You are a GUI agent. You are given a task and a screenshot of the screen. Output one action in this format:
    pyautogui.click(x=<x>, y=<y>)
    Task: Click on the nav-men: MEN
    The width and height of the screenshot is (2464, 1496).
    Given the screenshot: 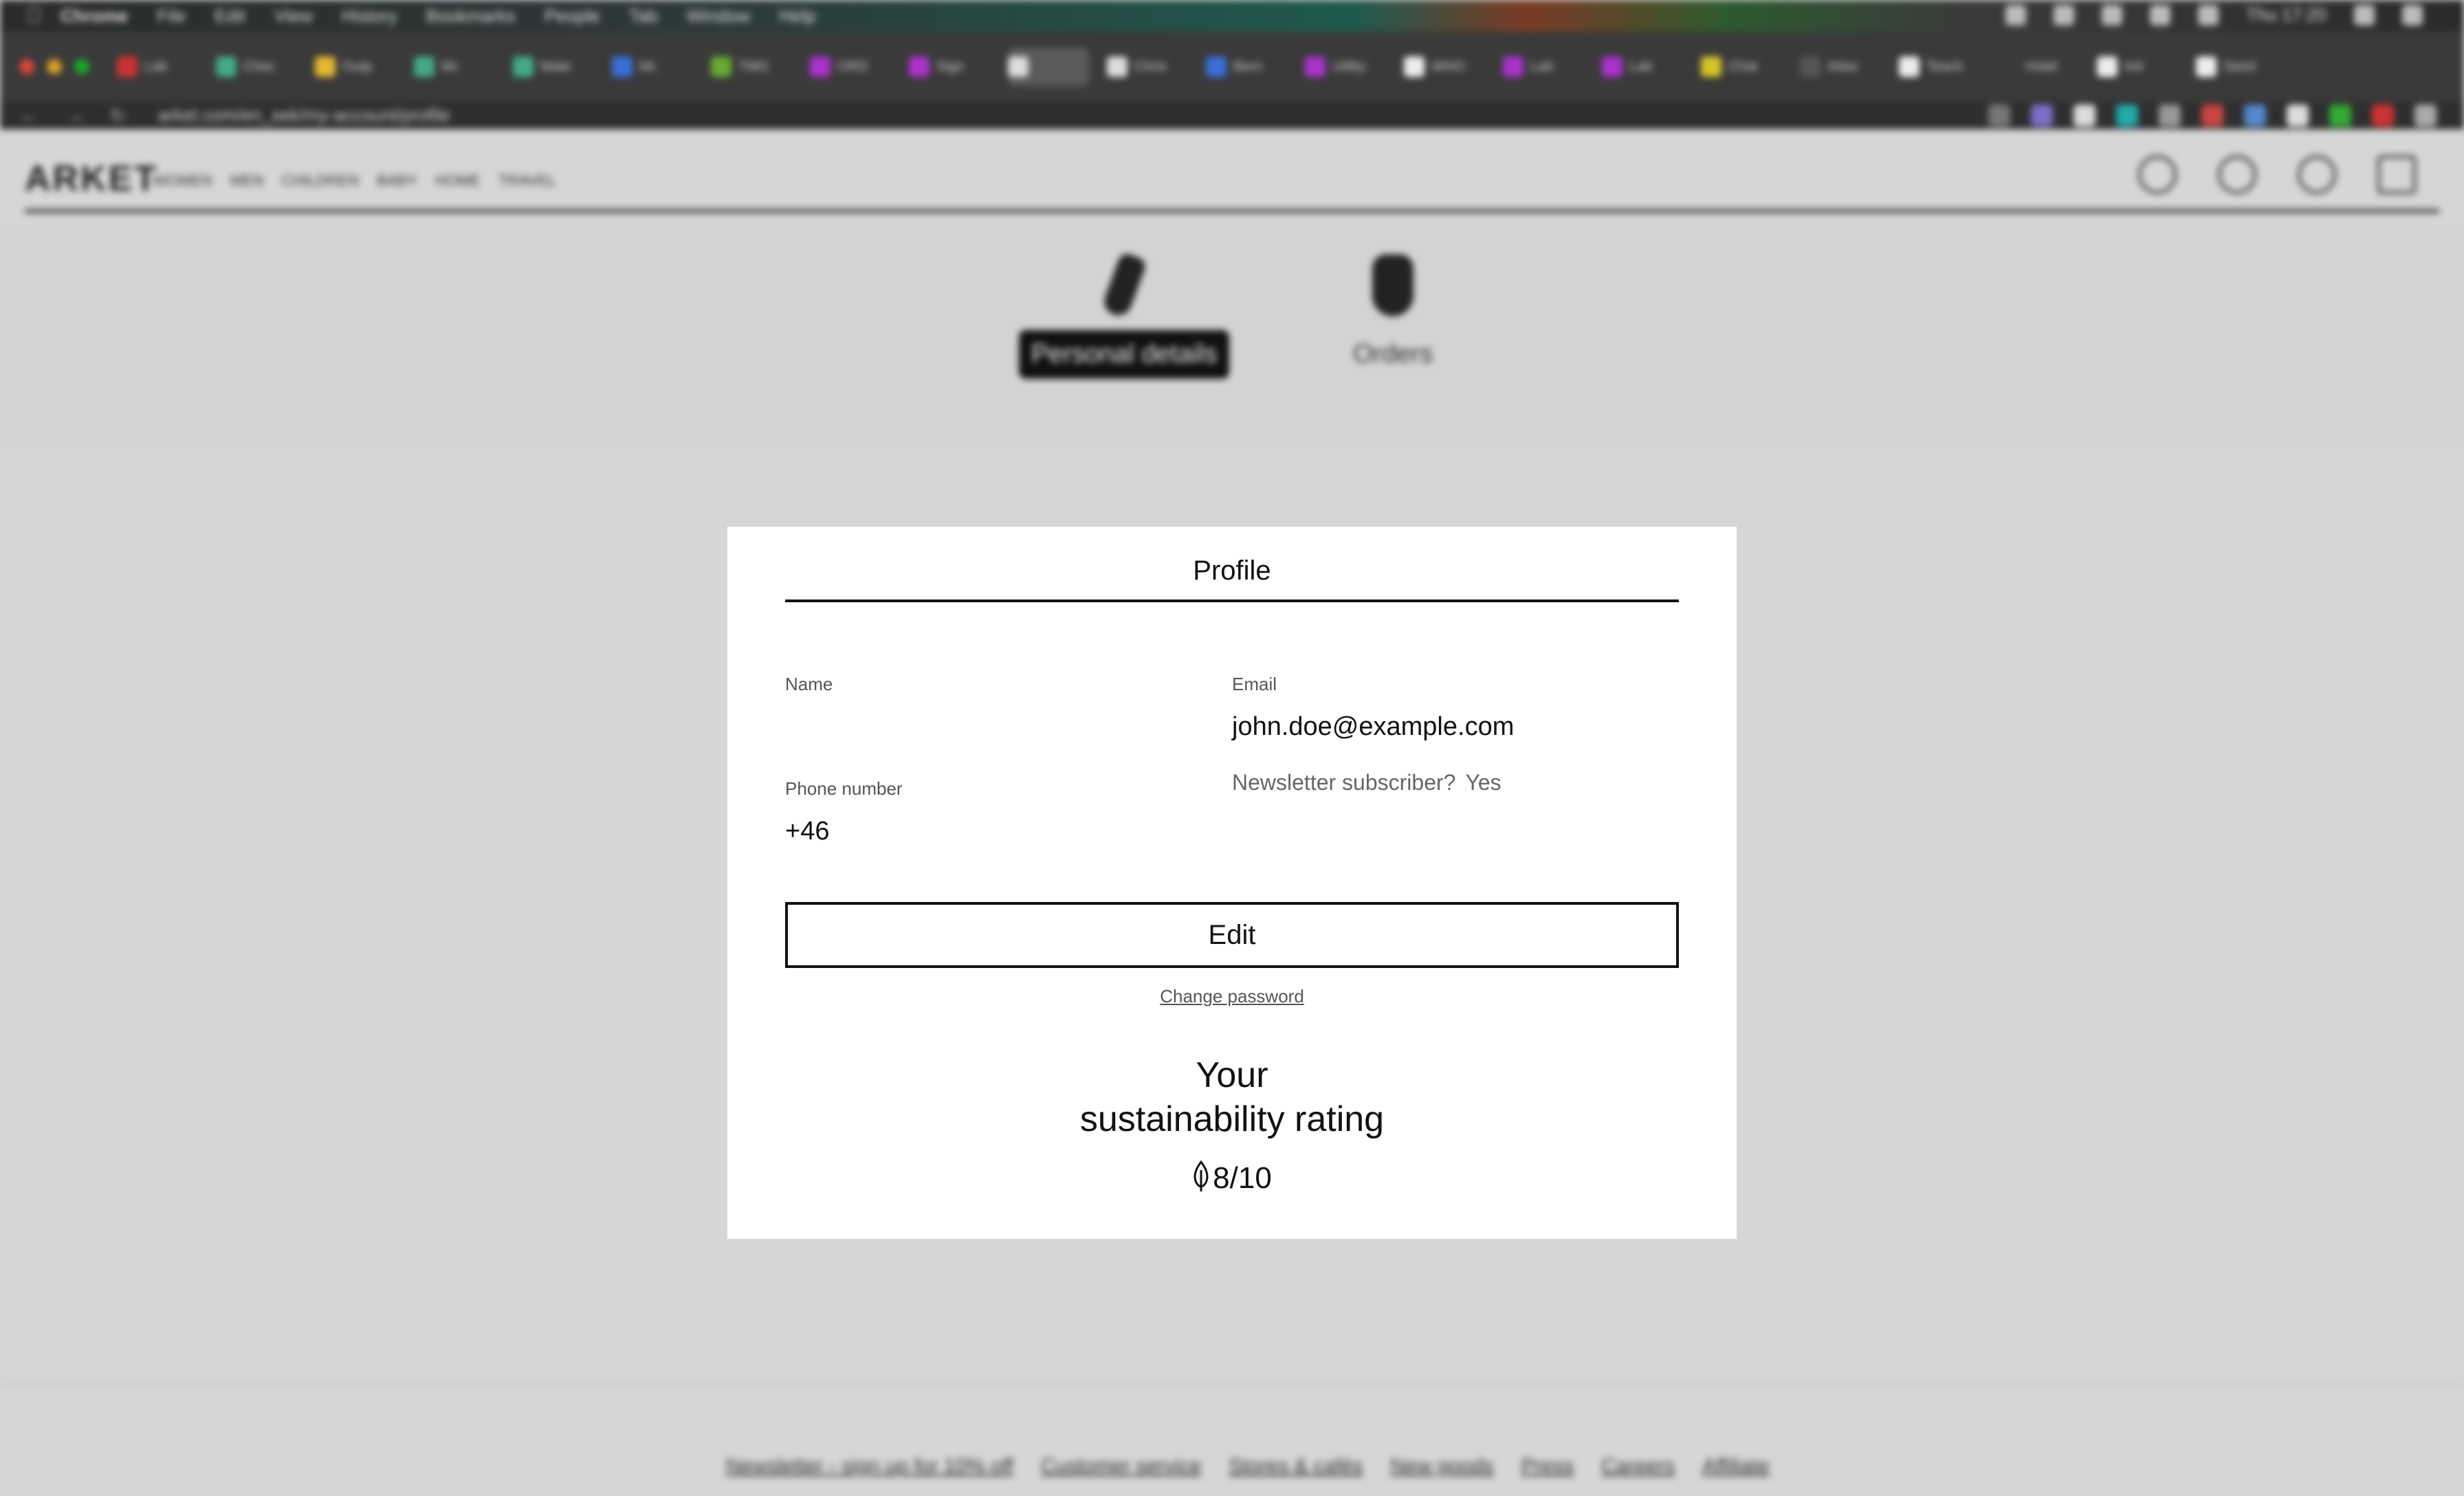 What is the action you would take?
    pyautogui.click(x=247, y=181)
    